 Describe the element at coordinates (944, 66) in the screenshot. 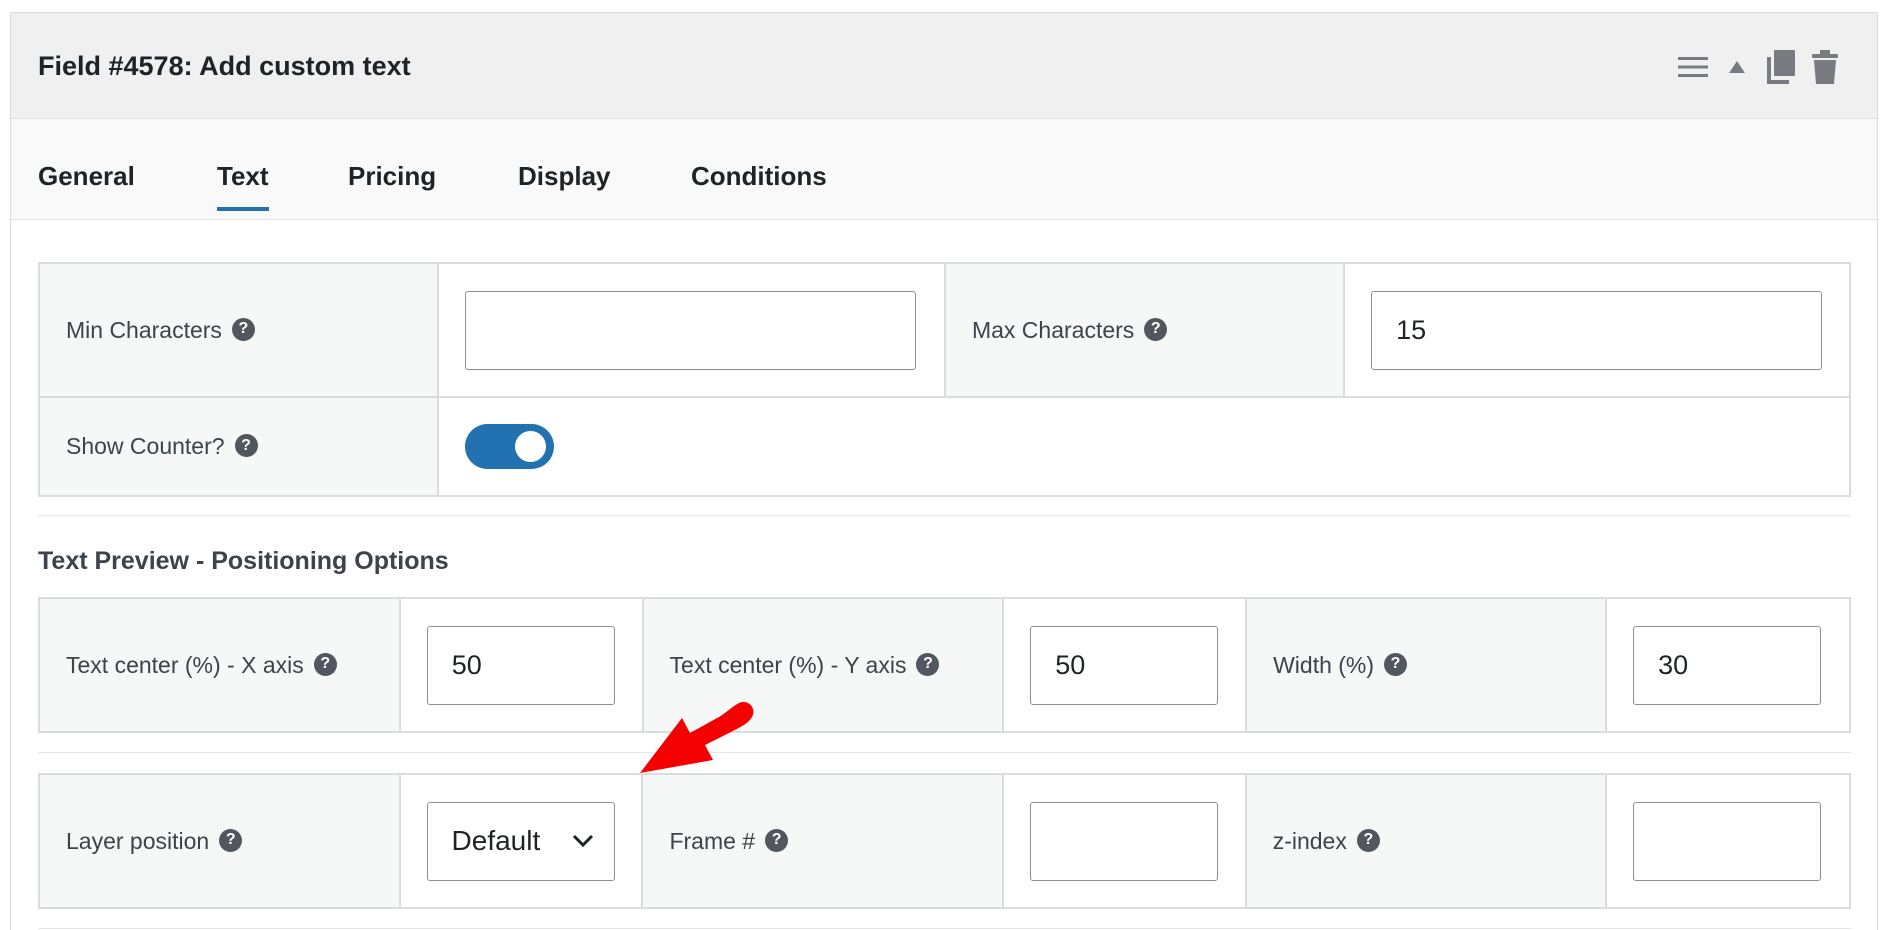

I see `field-header: Field #4578: Add custom text` at that location.